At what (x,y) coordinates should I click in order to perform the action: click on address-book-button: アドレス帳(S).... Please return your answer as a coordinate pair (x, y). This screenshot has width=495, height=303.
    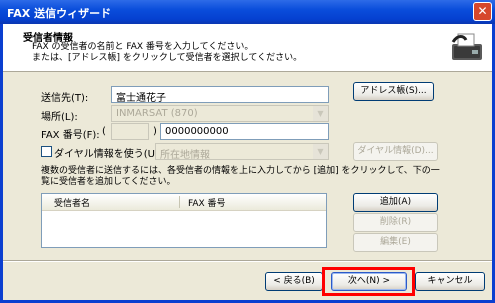
    Looking at the image, I should click on (393, 91).